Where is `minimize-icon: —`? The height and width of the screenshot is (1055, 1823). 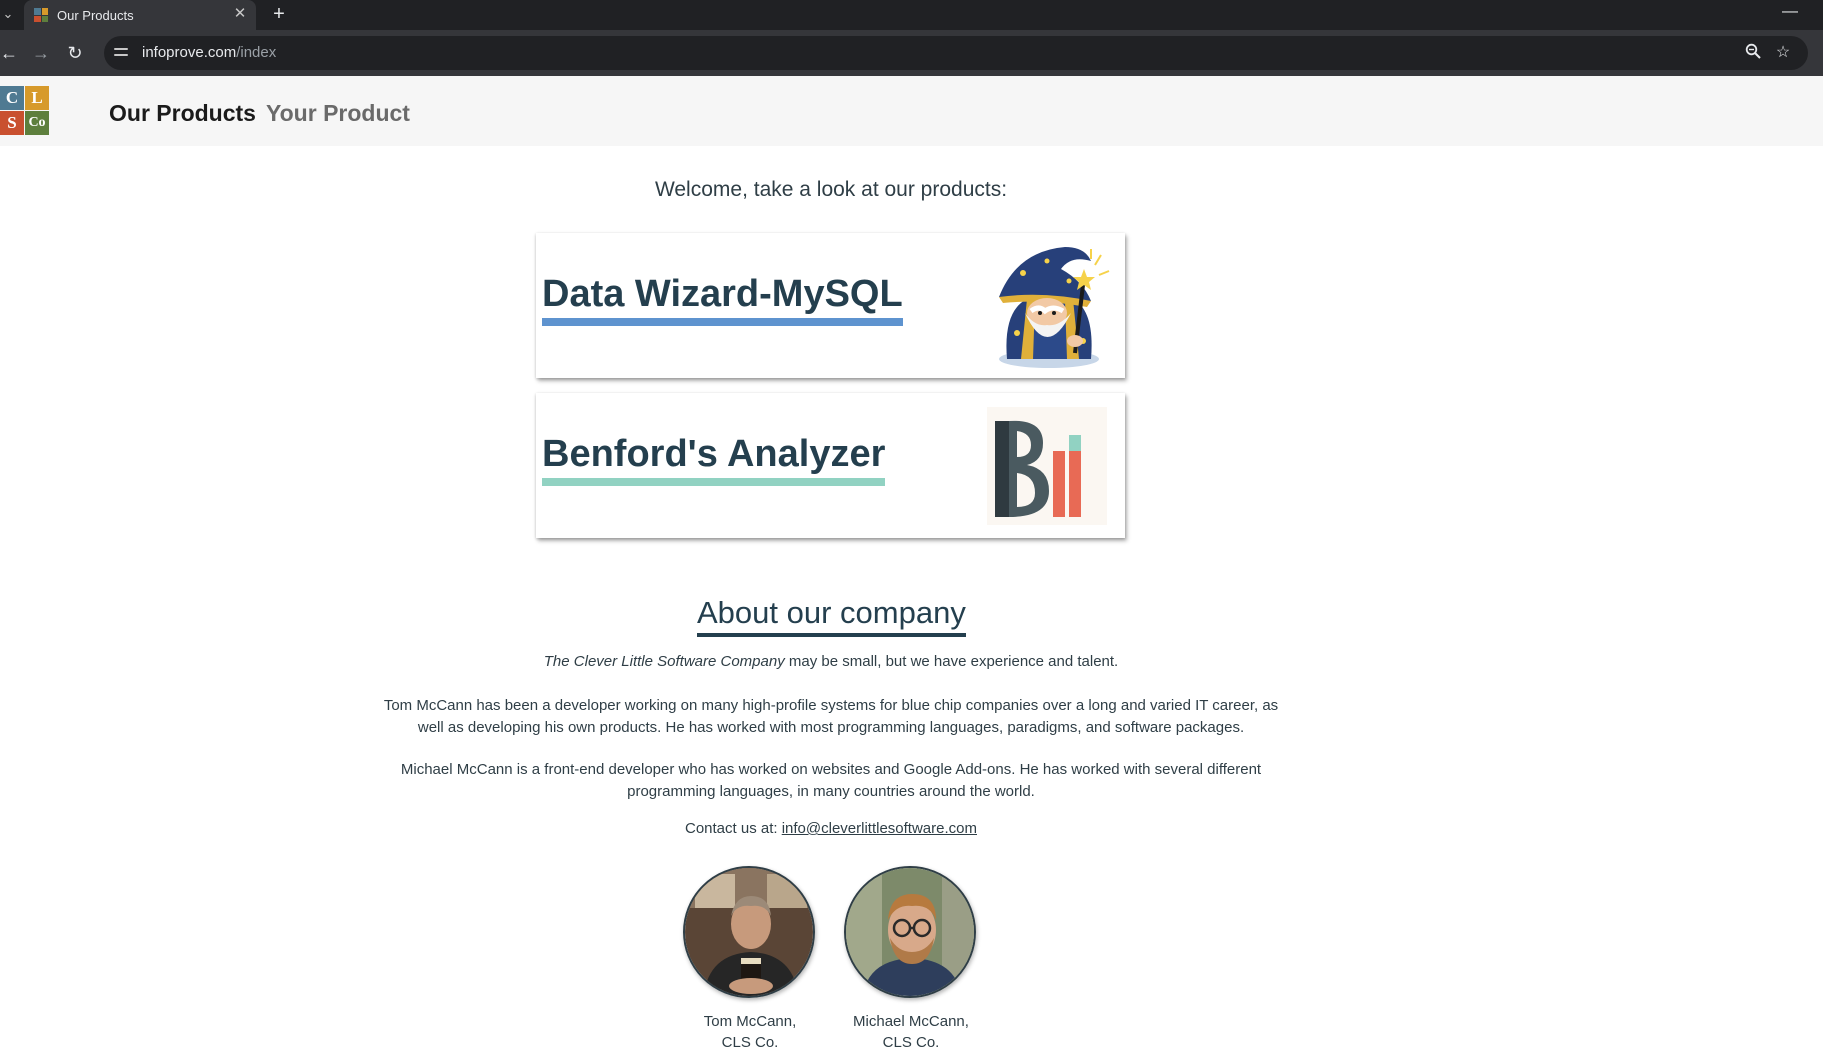 minimize-icon: — is located at coordinates (1790, 12).